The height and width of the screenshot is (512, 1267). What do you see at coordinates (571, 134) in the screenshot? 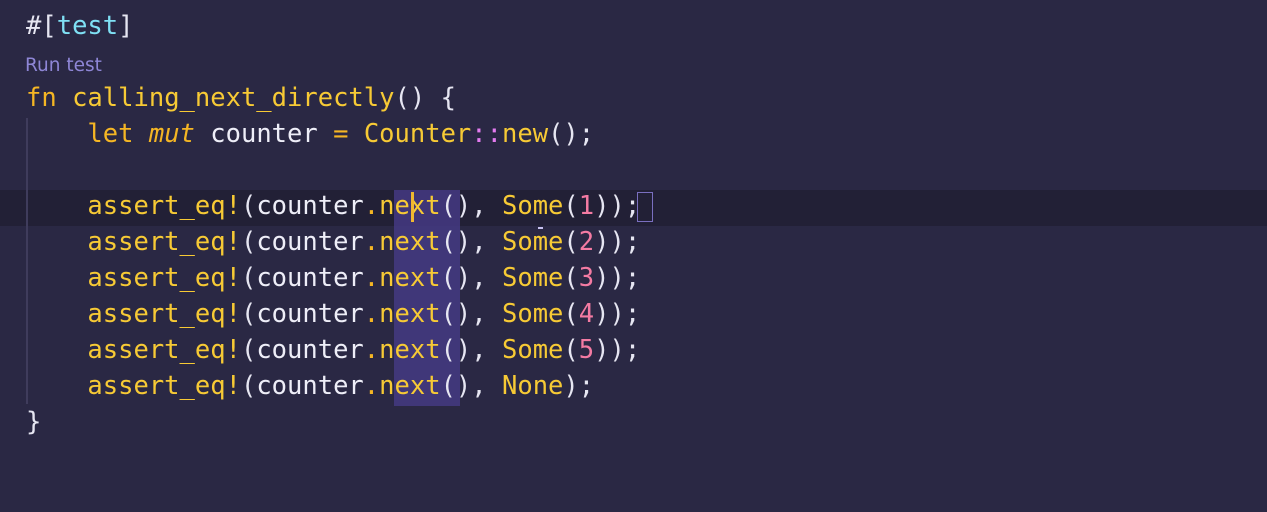
I see `let-tail: ();` at bounding box center [571, 134].